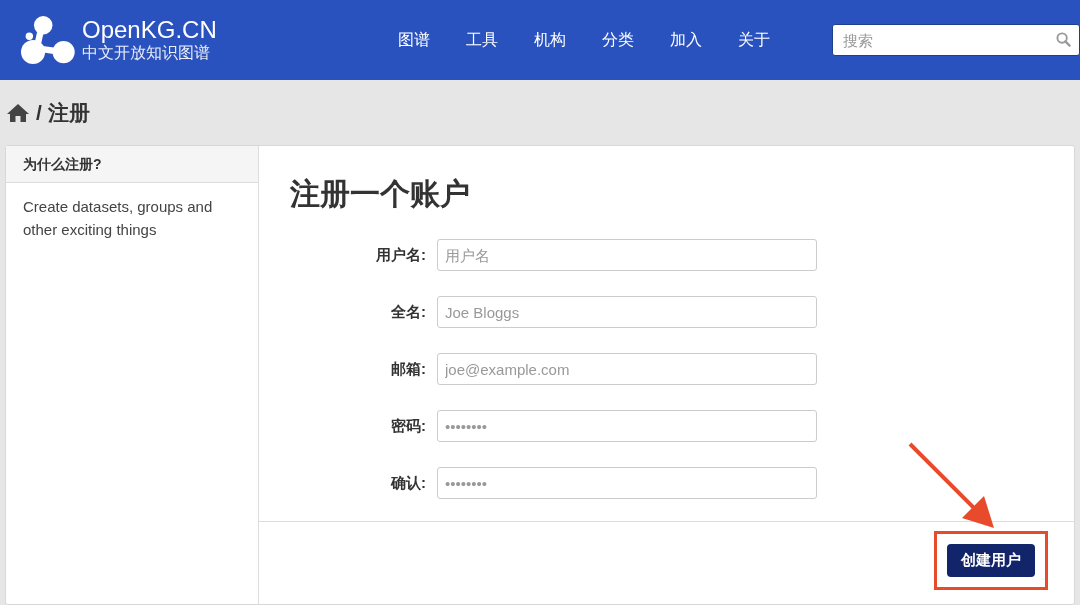 This screenshot has height=605, width=1080. I want to click on nav-link: 工具, so click(482, 40).